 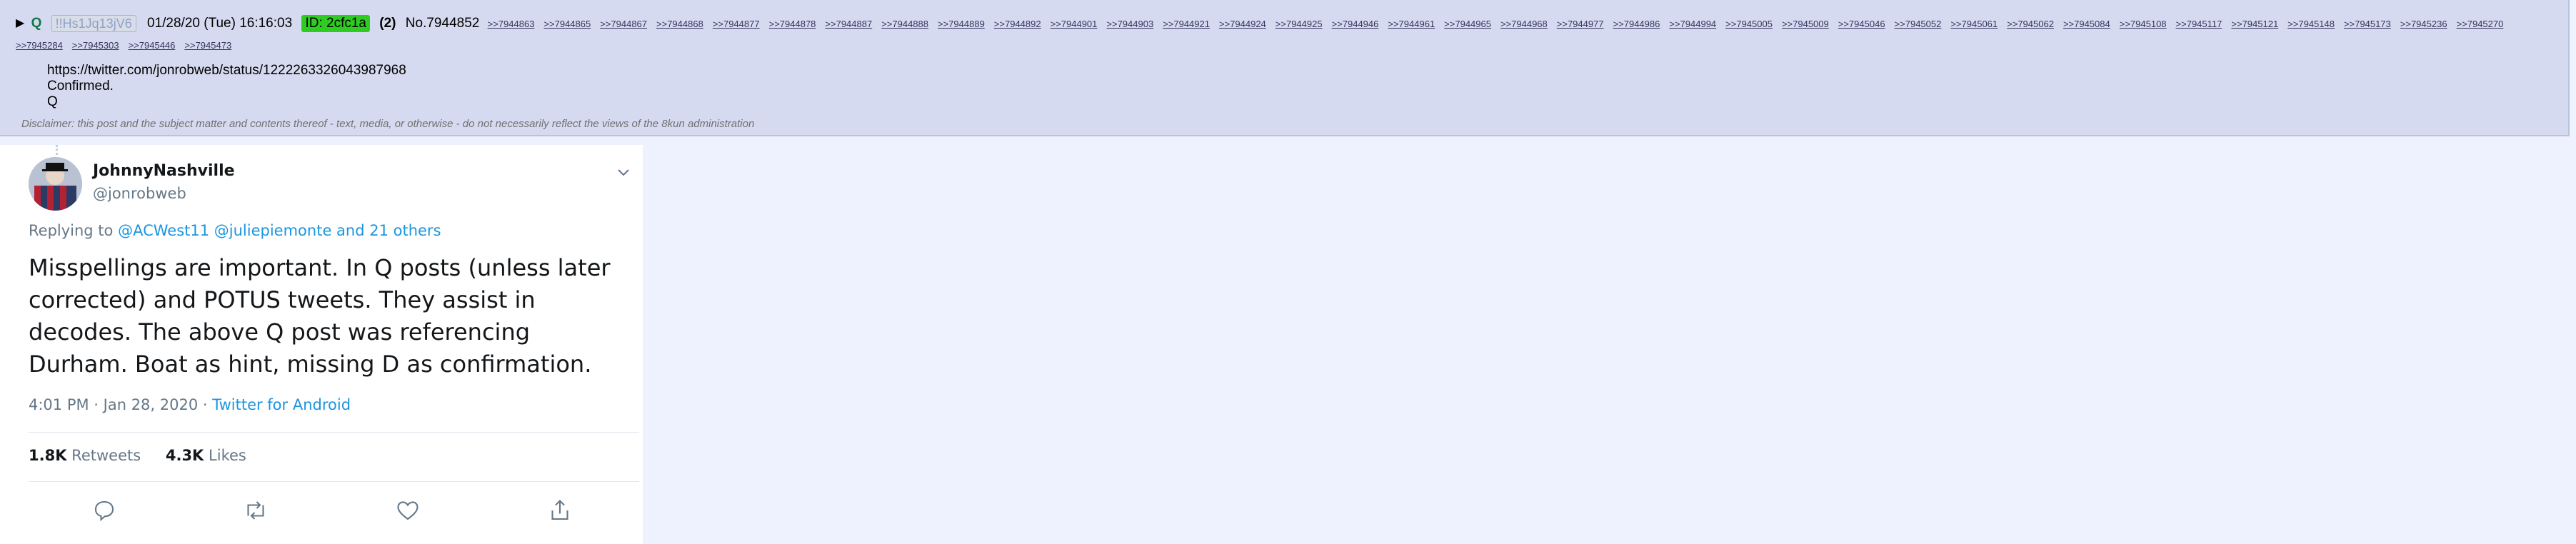 I want to click on backlink: >>7945303, so click(x=95, y=45).